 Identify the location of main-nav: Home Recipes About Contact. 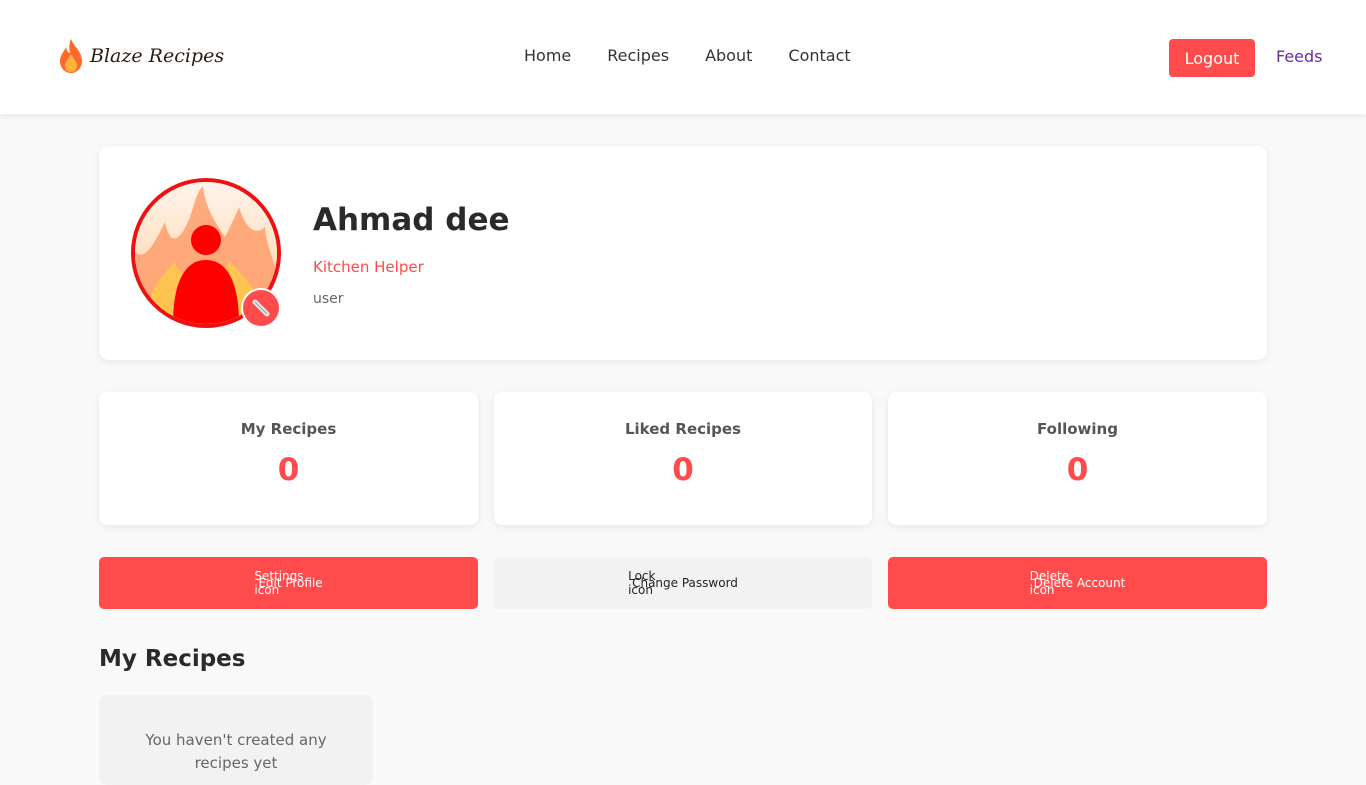
(705, 55).